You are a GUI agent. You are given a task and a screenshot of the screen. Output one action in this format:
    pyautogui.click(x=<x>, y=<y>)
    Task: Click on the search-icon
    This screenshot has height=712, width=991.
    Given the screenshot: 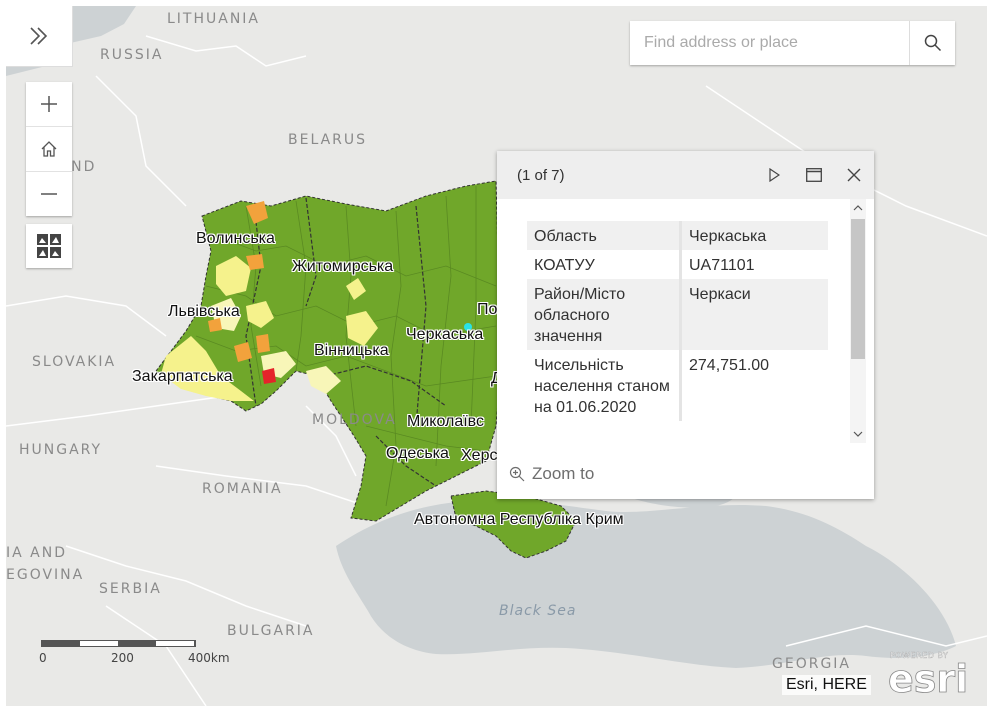 What is the action you would take?
    pyautogui.click(x=932, y=43)
    